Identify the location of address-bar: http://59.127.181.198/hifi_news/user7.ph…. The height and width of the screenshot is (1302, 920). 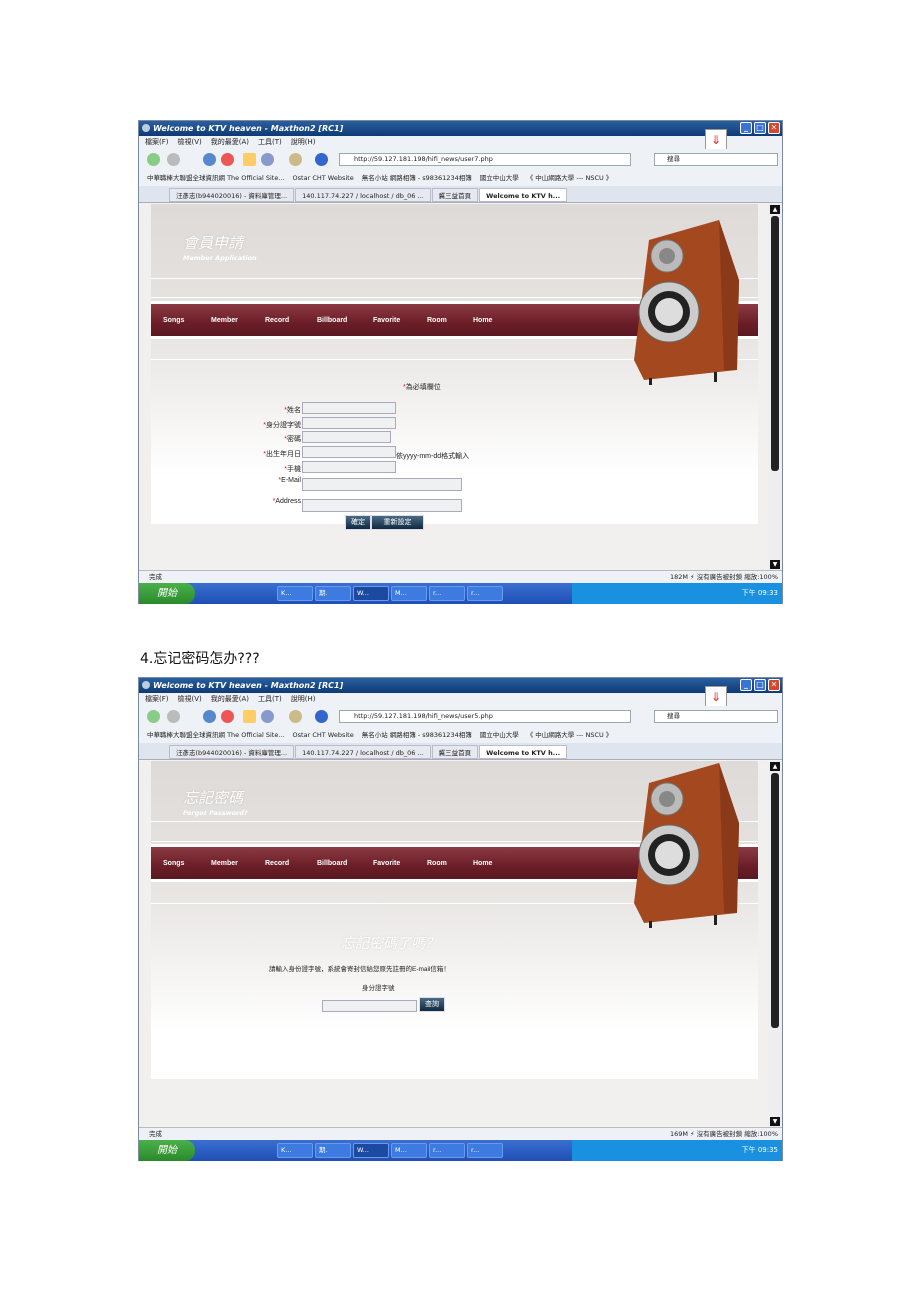
(485, 159).